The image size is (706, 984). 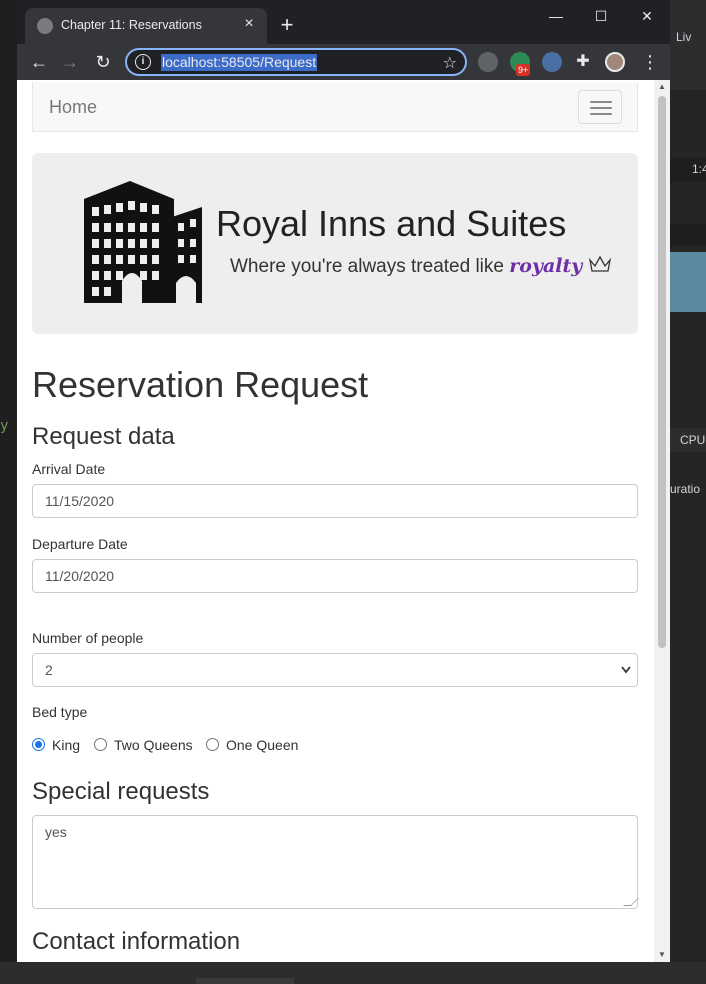 What do you see at coordinates (391, 223) in the screenshot?
I see `logo-title: Royal Inns and Suites` at bounding box center [391, 223].